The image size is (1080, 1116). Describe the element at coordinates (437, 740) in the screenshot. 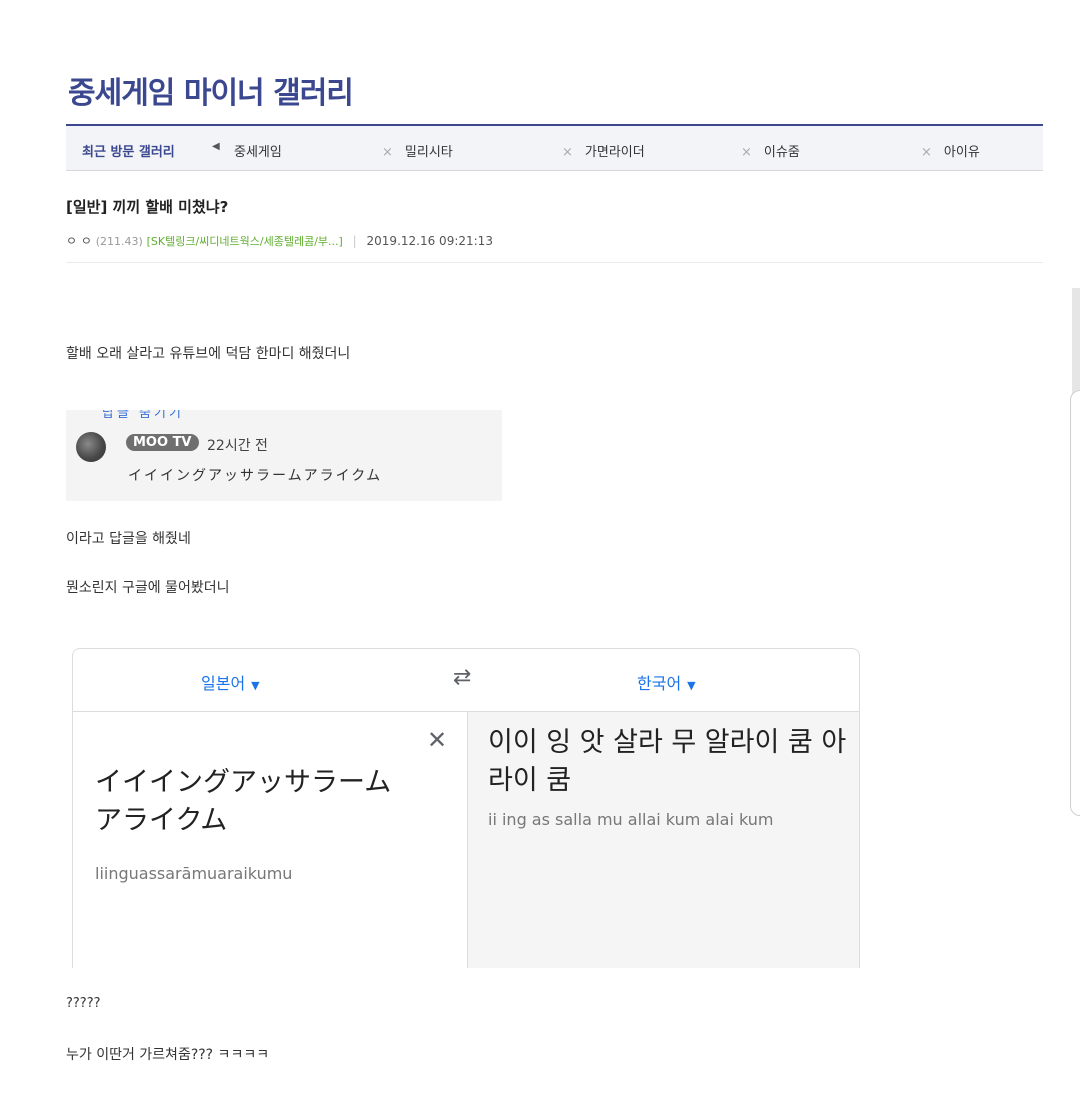

I see `close-icon: ✕` at that location.